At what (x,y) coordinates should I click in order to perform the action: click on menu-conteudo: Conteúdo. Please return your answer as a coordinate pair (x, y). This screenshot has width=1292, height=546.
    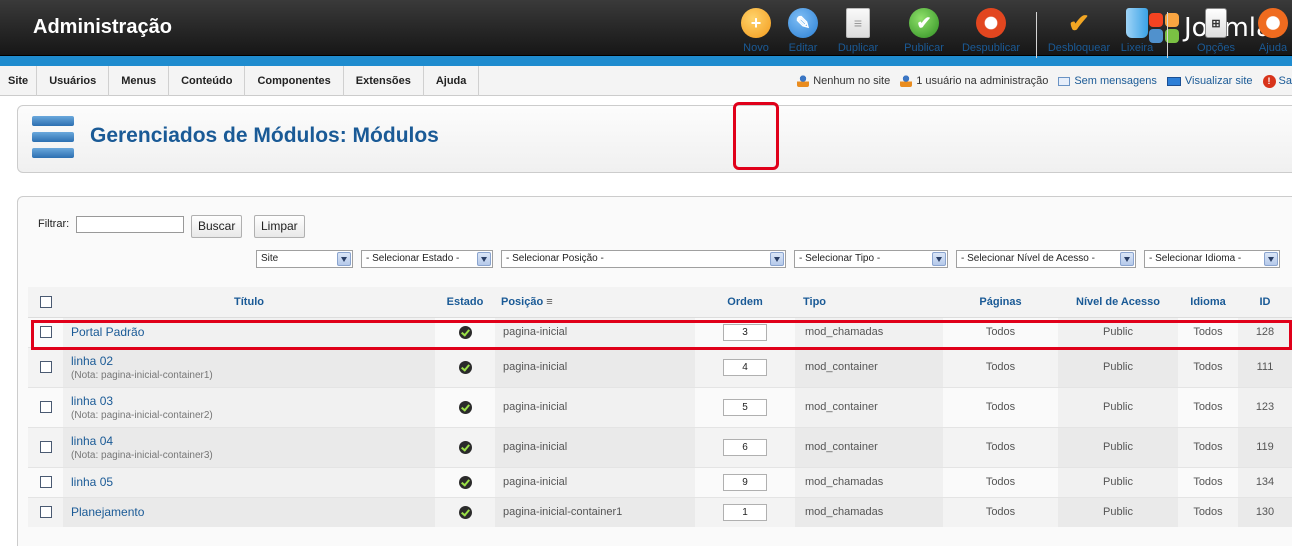
    Looking at the image, I should click on (207, 81).